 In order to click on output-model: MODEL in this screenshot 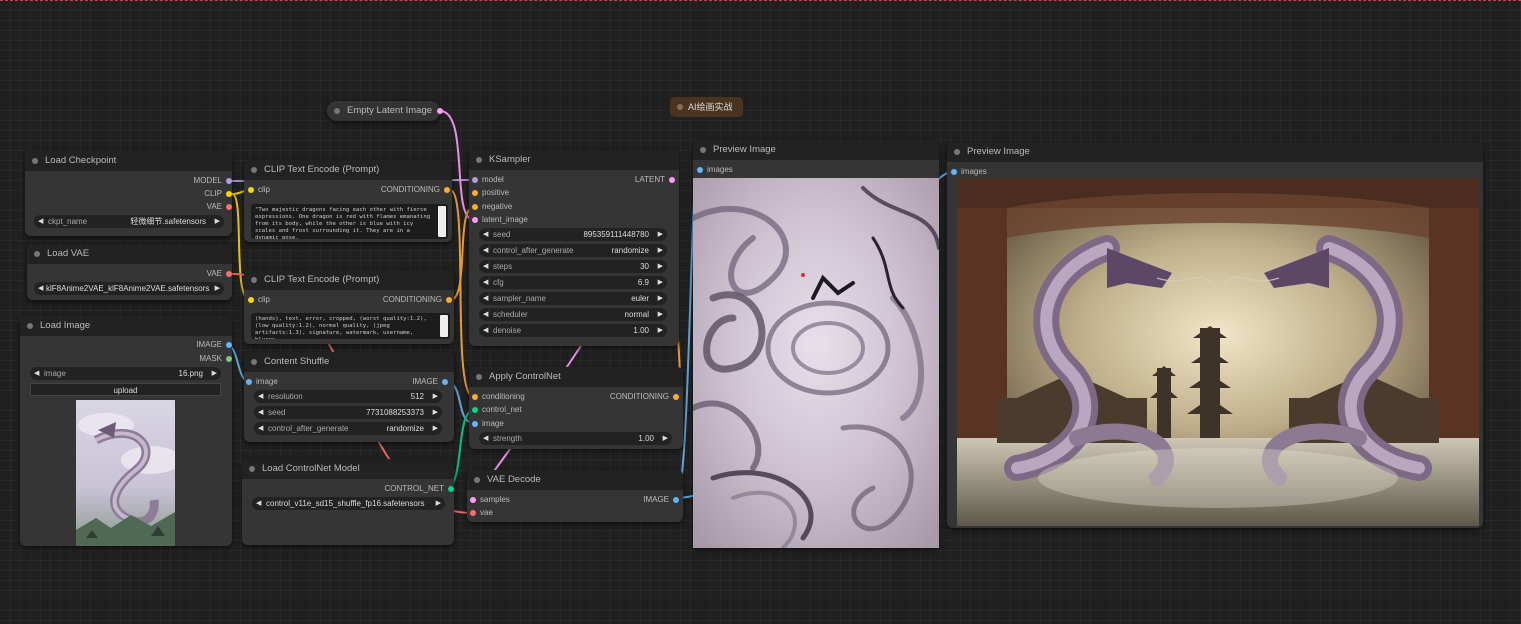, I will do `click(213, 181)`.